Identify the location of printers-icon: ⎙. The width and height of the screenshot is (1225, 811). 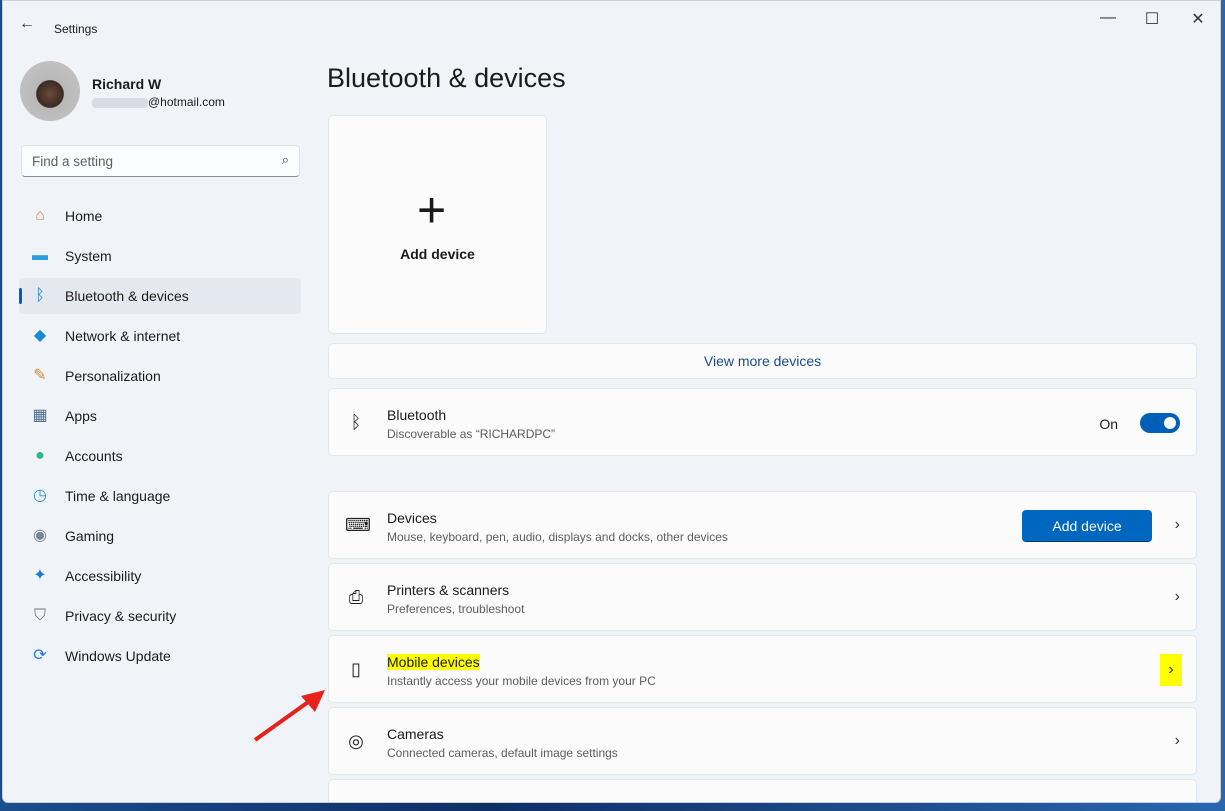
(356, 597).